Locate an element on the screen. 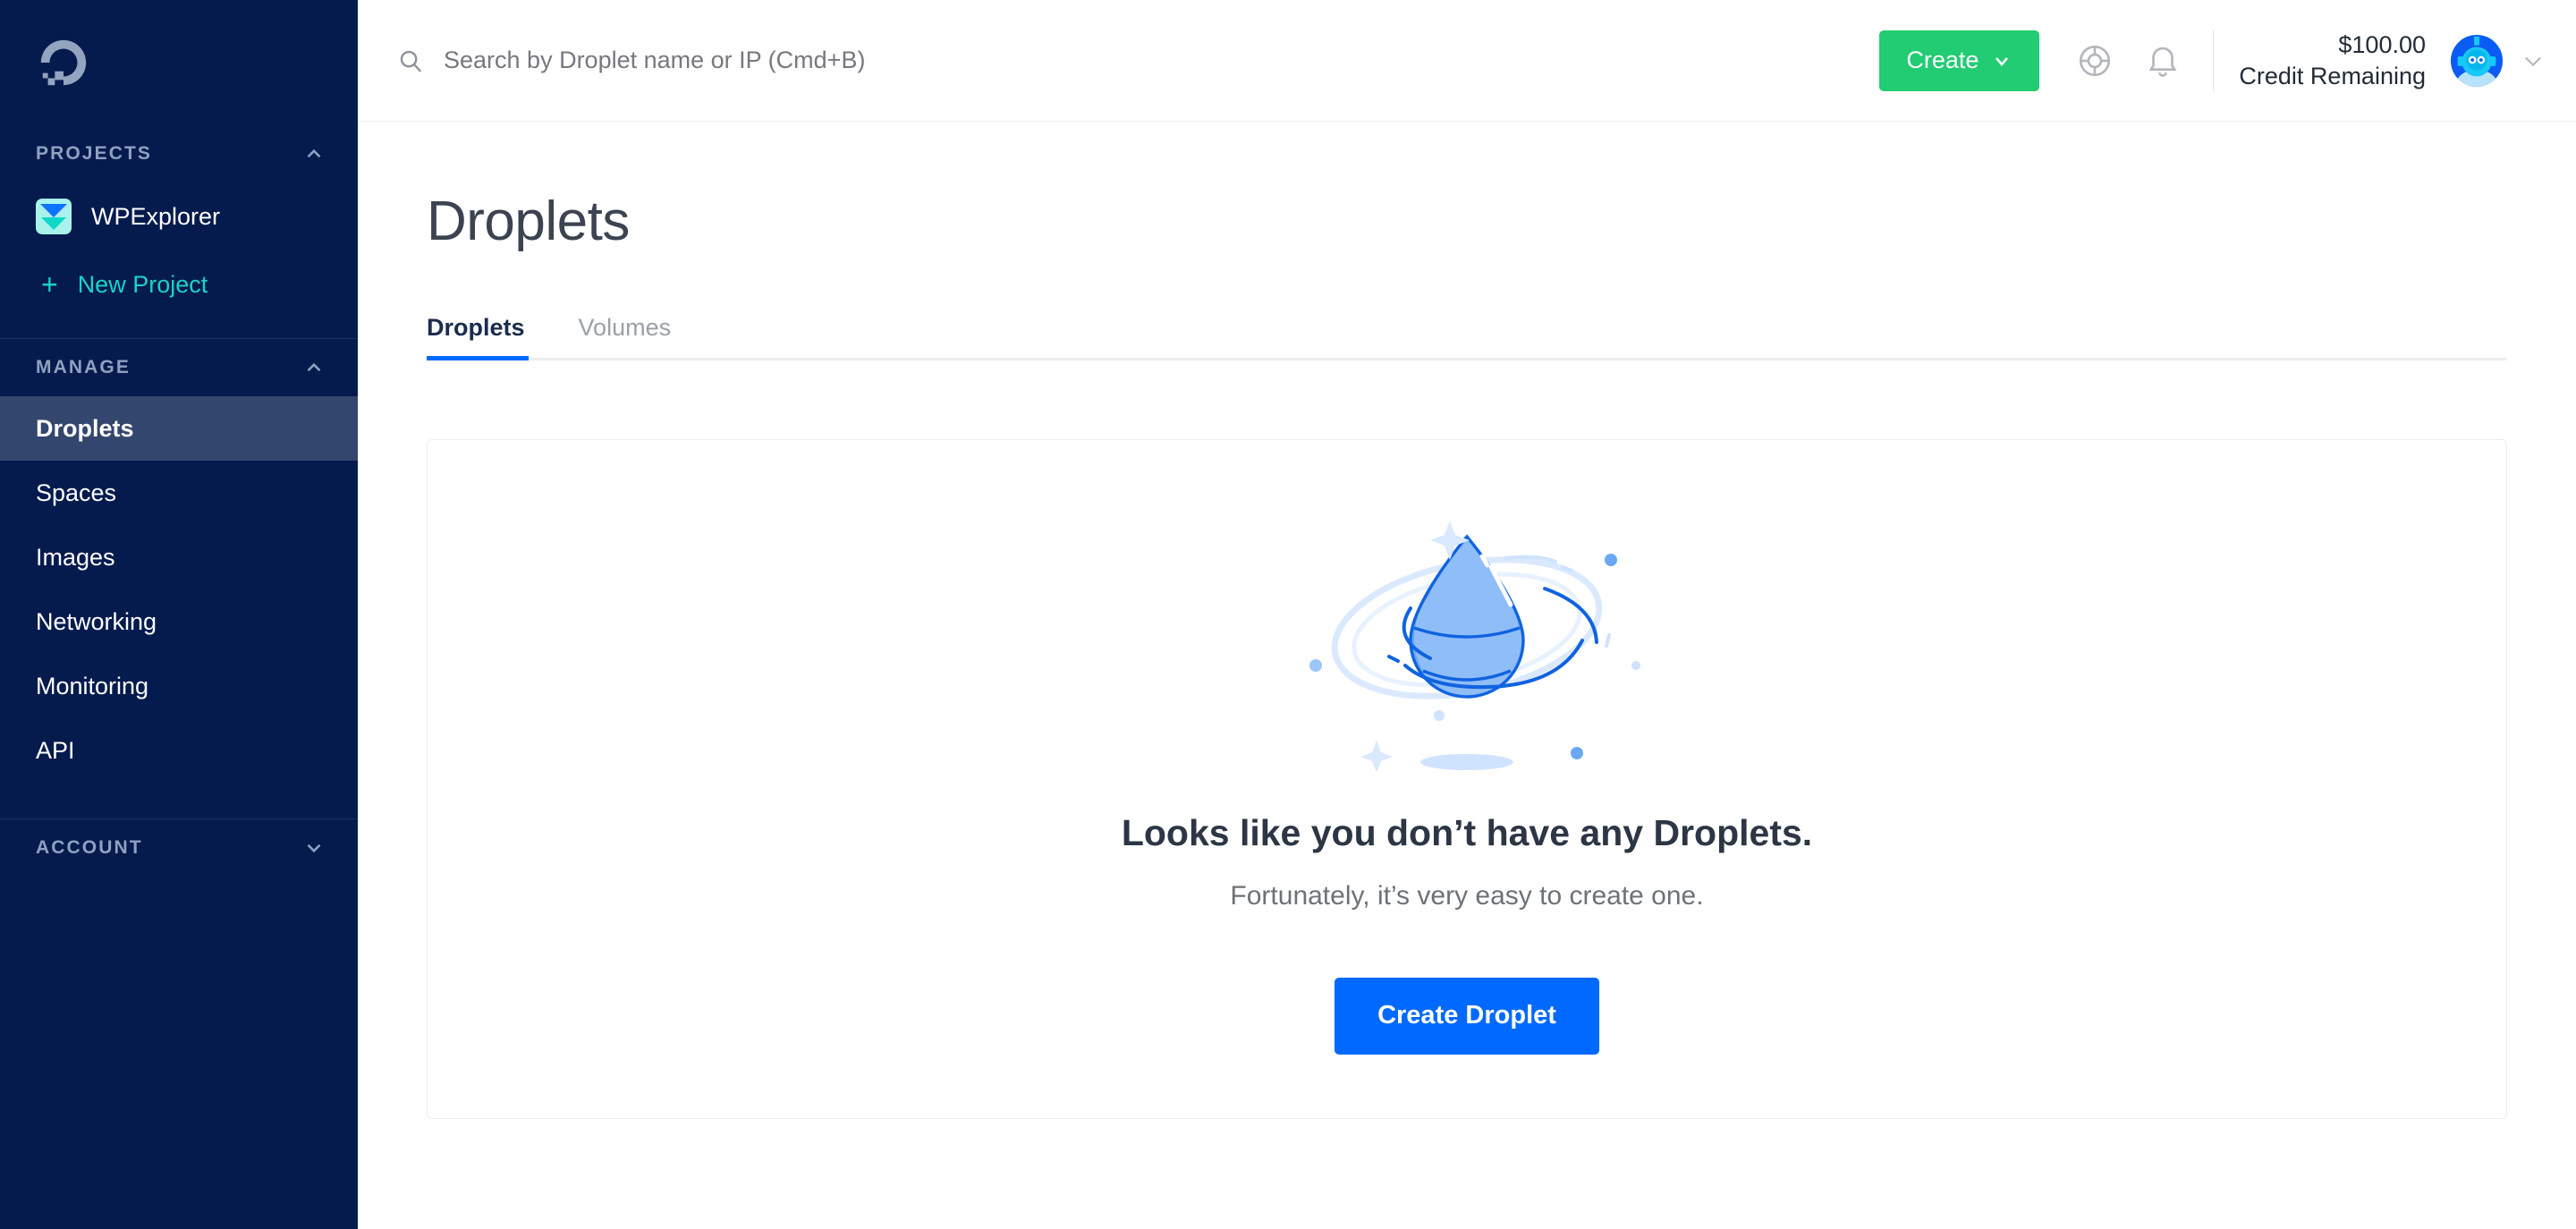  new-project-label: New Project is located at coordinates (142, 284).